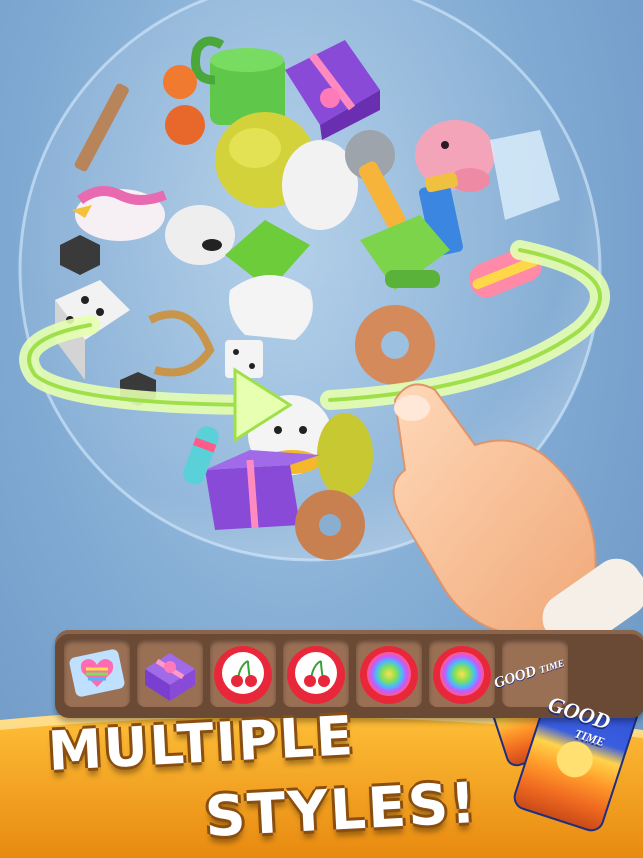 The image size is (643, 858). Describe the element at coordinates (330, 525) in the screenshot. I see `bottom-donut-toy` at that location.